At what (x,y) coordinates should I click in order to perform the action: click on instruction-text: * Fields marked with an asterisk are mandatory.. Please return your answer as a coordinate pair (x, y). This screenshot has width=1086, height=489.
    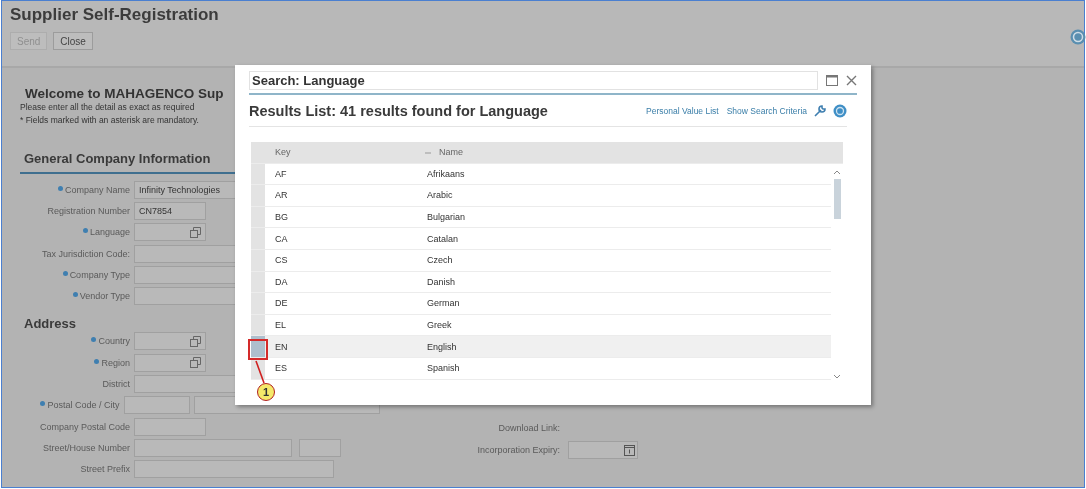
    Looking at the image, I should click on (109, 120).